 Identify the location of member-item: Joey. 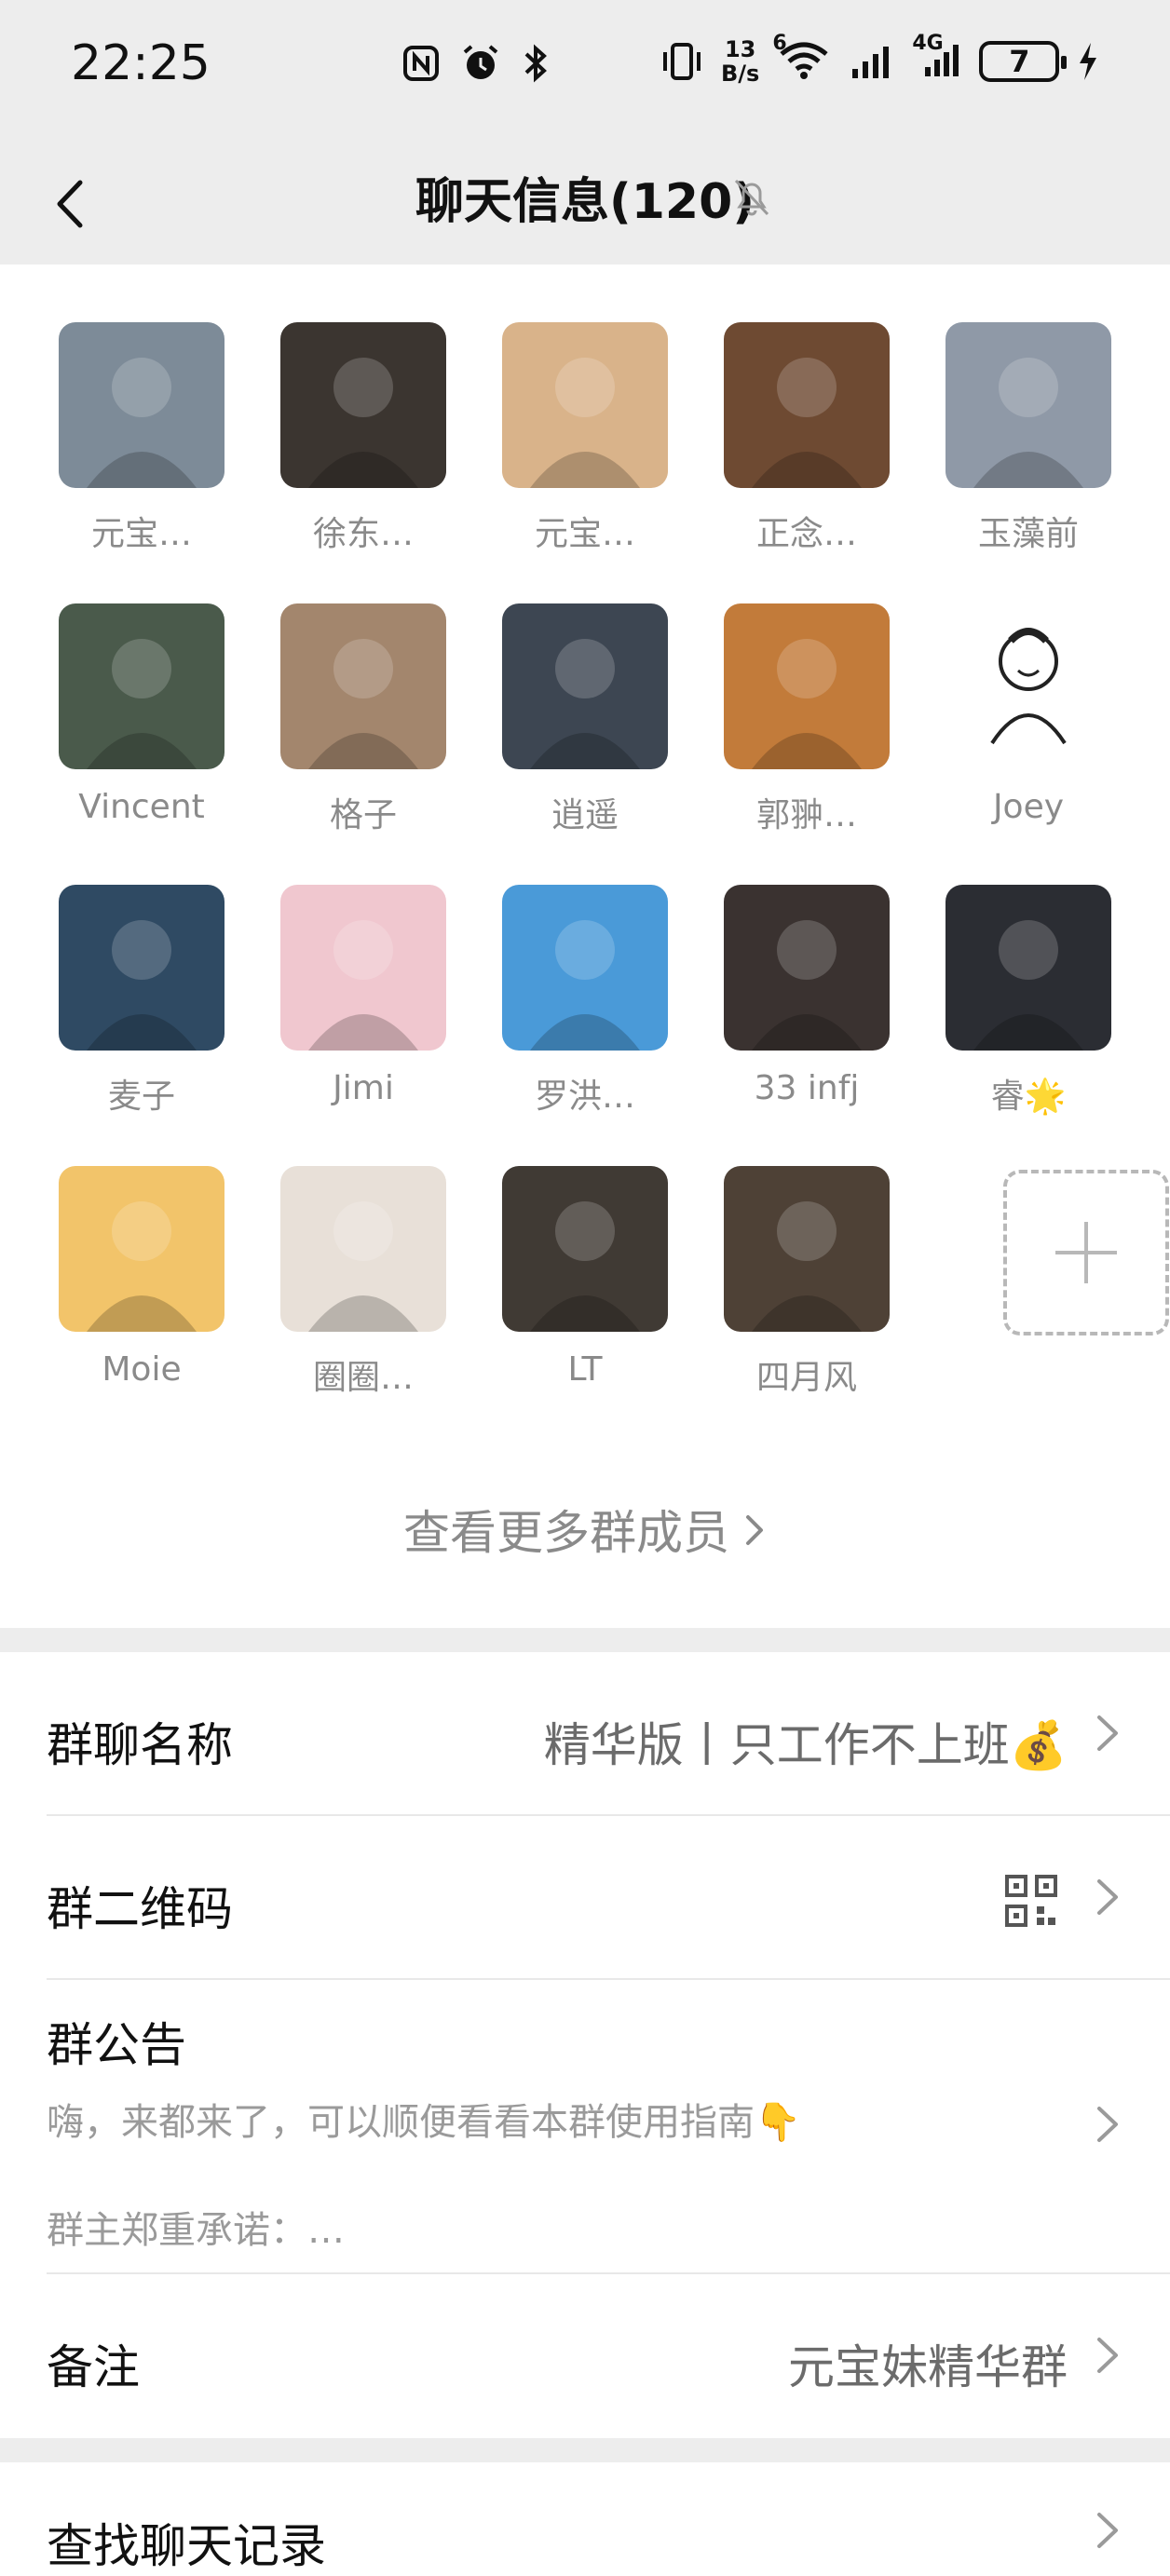
(1028, 714).